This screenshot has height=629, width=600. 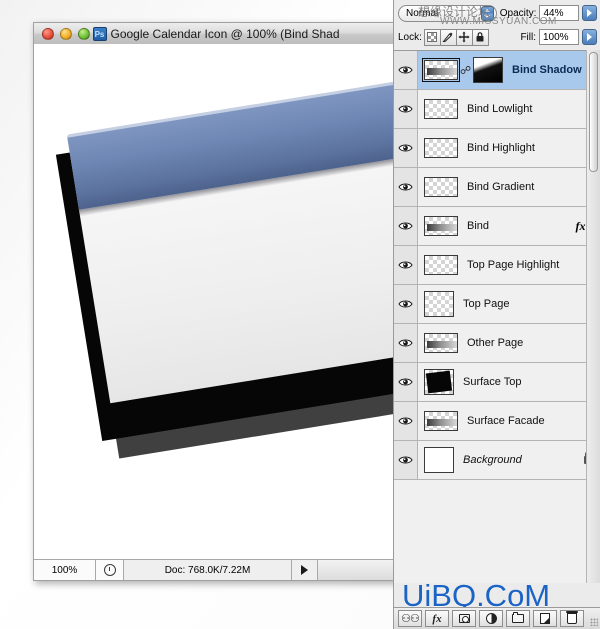 I want to click on minimize-button, so click(x=66, y=33).